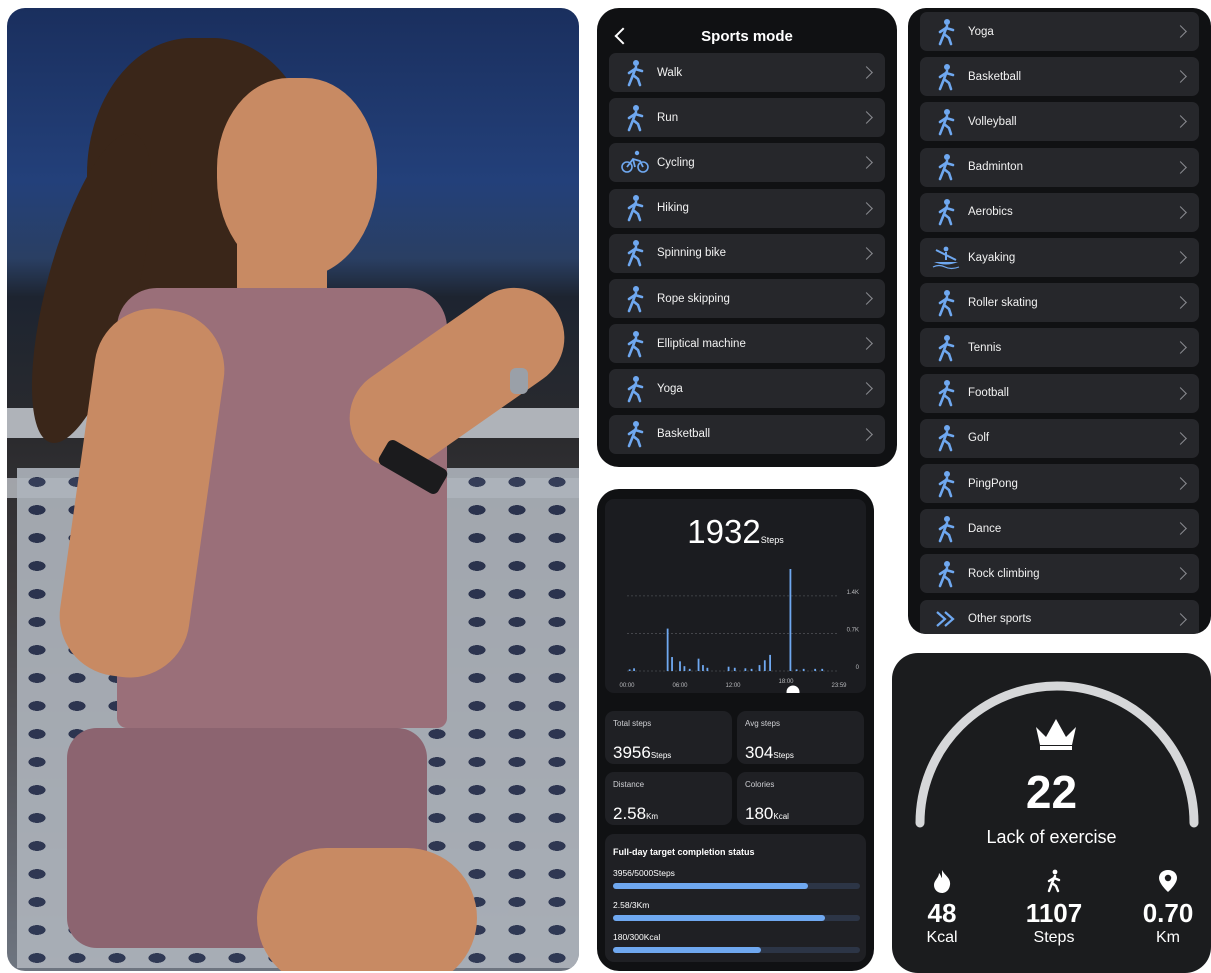 Image resolution: width=1211 pixels, height=973 pixels. What do you see at coordinates (1059, 212) in the screenshot?
I see `sport-item-aerobics: Aerobics` at bounding box center [1059, 212].